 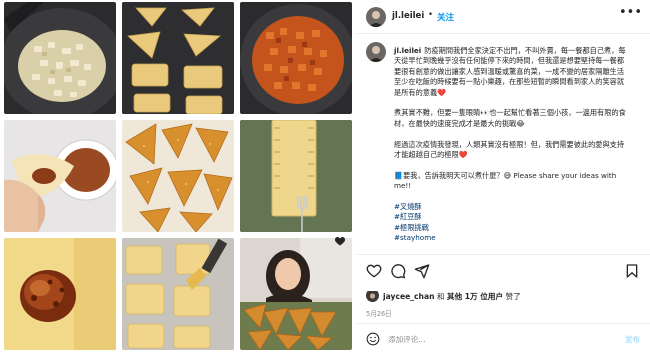 What do you see at coordinates (296, 58) in the screenshot?
I see `photo-char-siu-filling` at bounding box center [296, 58].